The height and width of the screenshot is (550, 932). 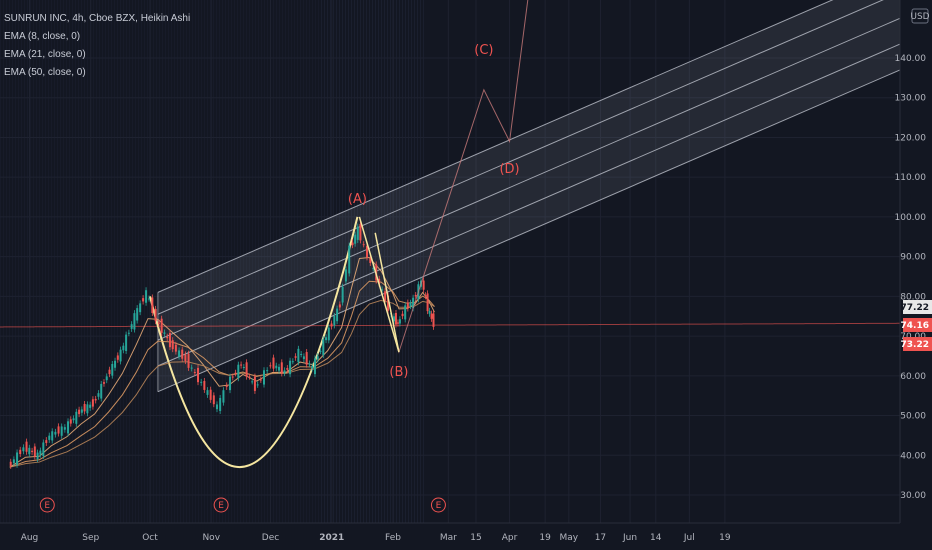 I want to click on y-tick-label: 90.00, so click(x=913, y=258).